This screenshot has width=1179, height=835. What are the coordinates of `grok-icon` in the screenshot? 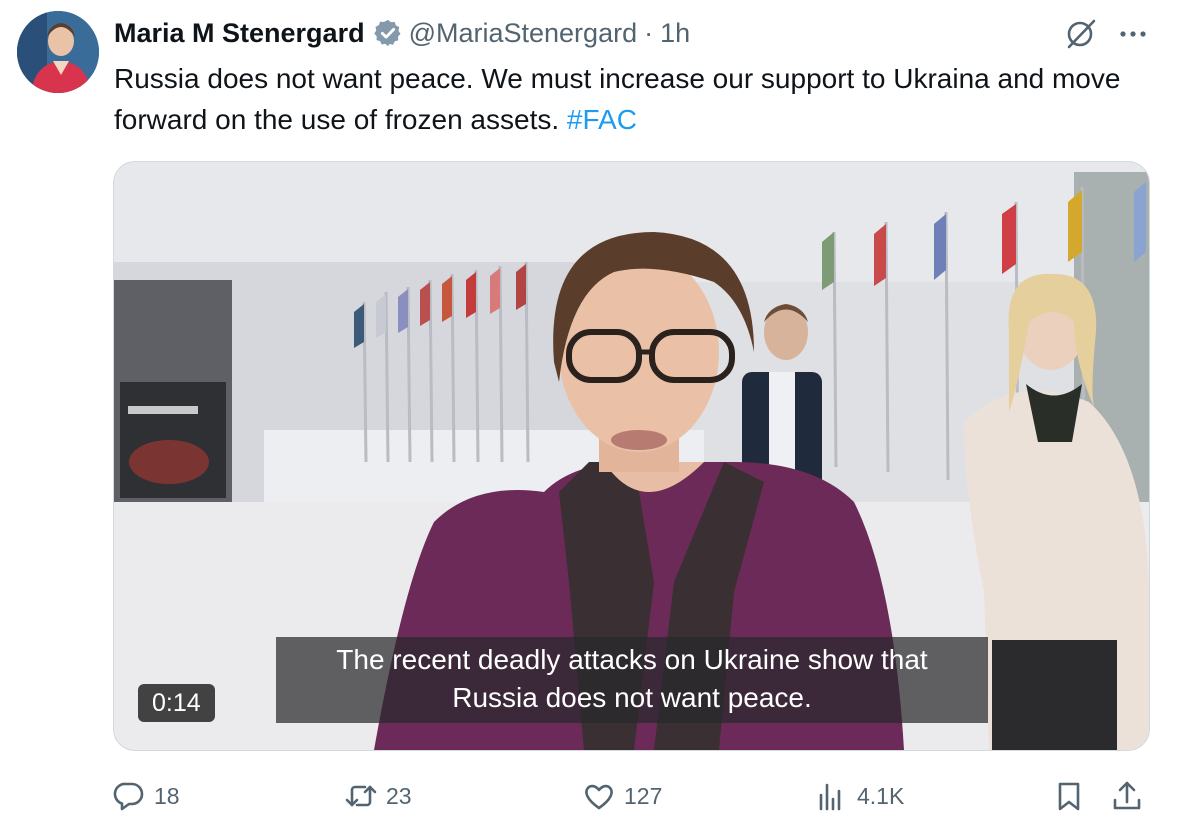 It's located at (1081, 34).